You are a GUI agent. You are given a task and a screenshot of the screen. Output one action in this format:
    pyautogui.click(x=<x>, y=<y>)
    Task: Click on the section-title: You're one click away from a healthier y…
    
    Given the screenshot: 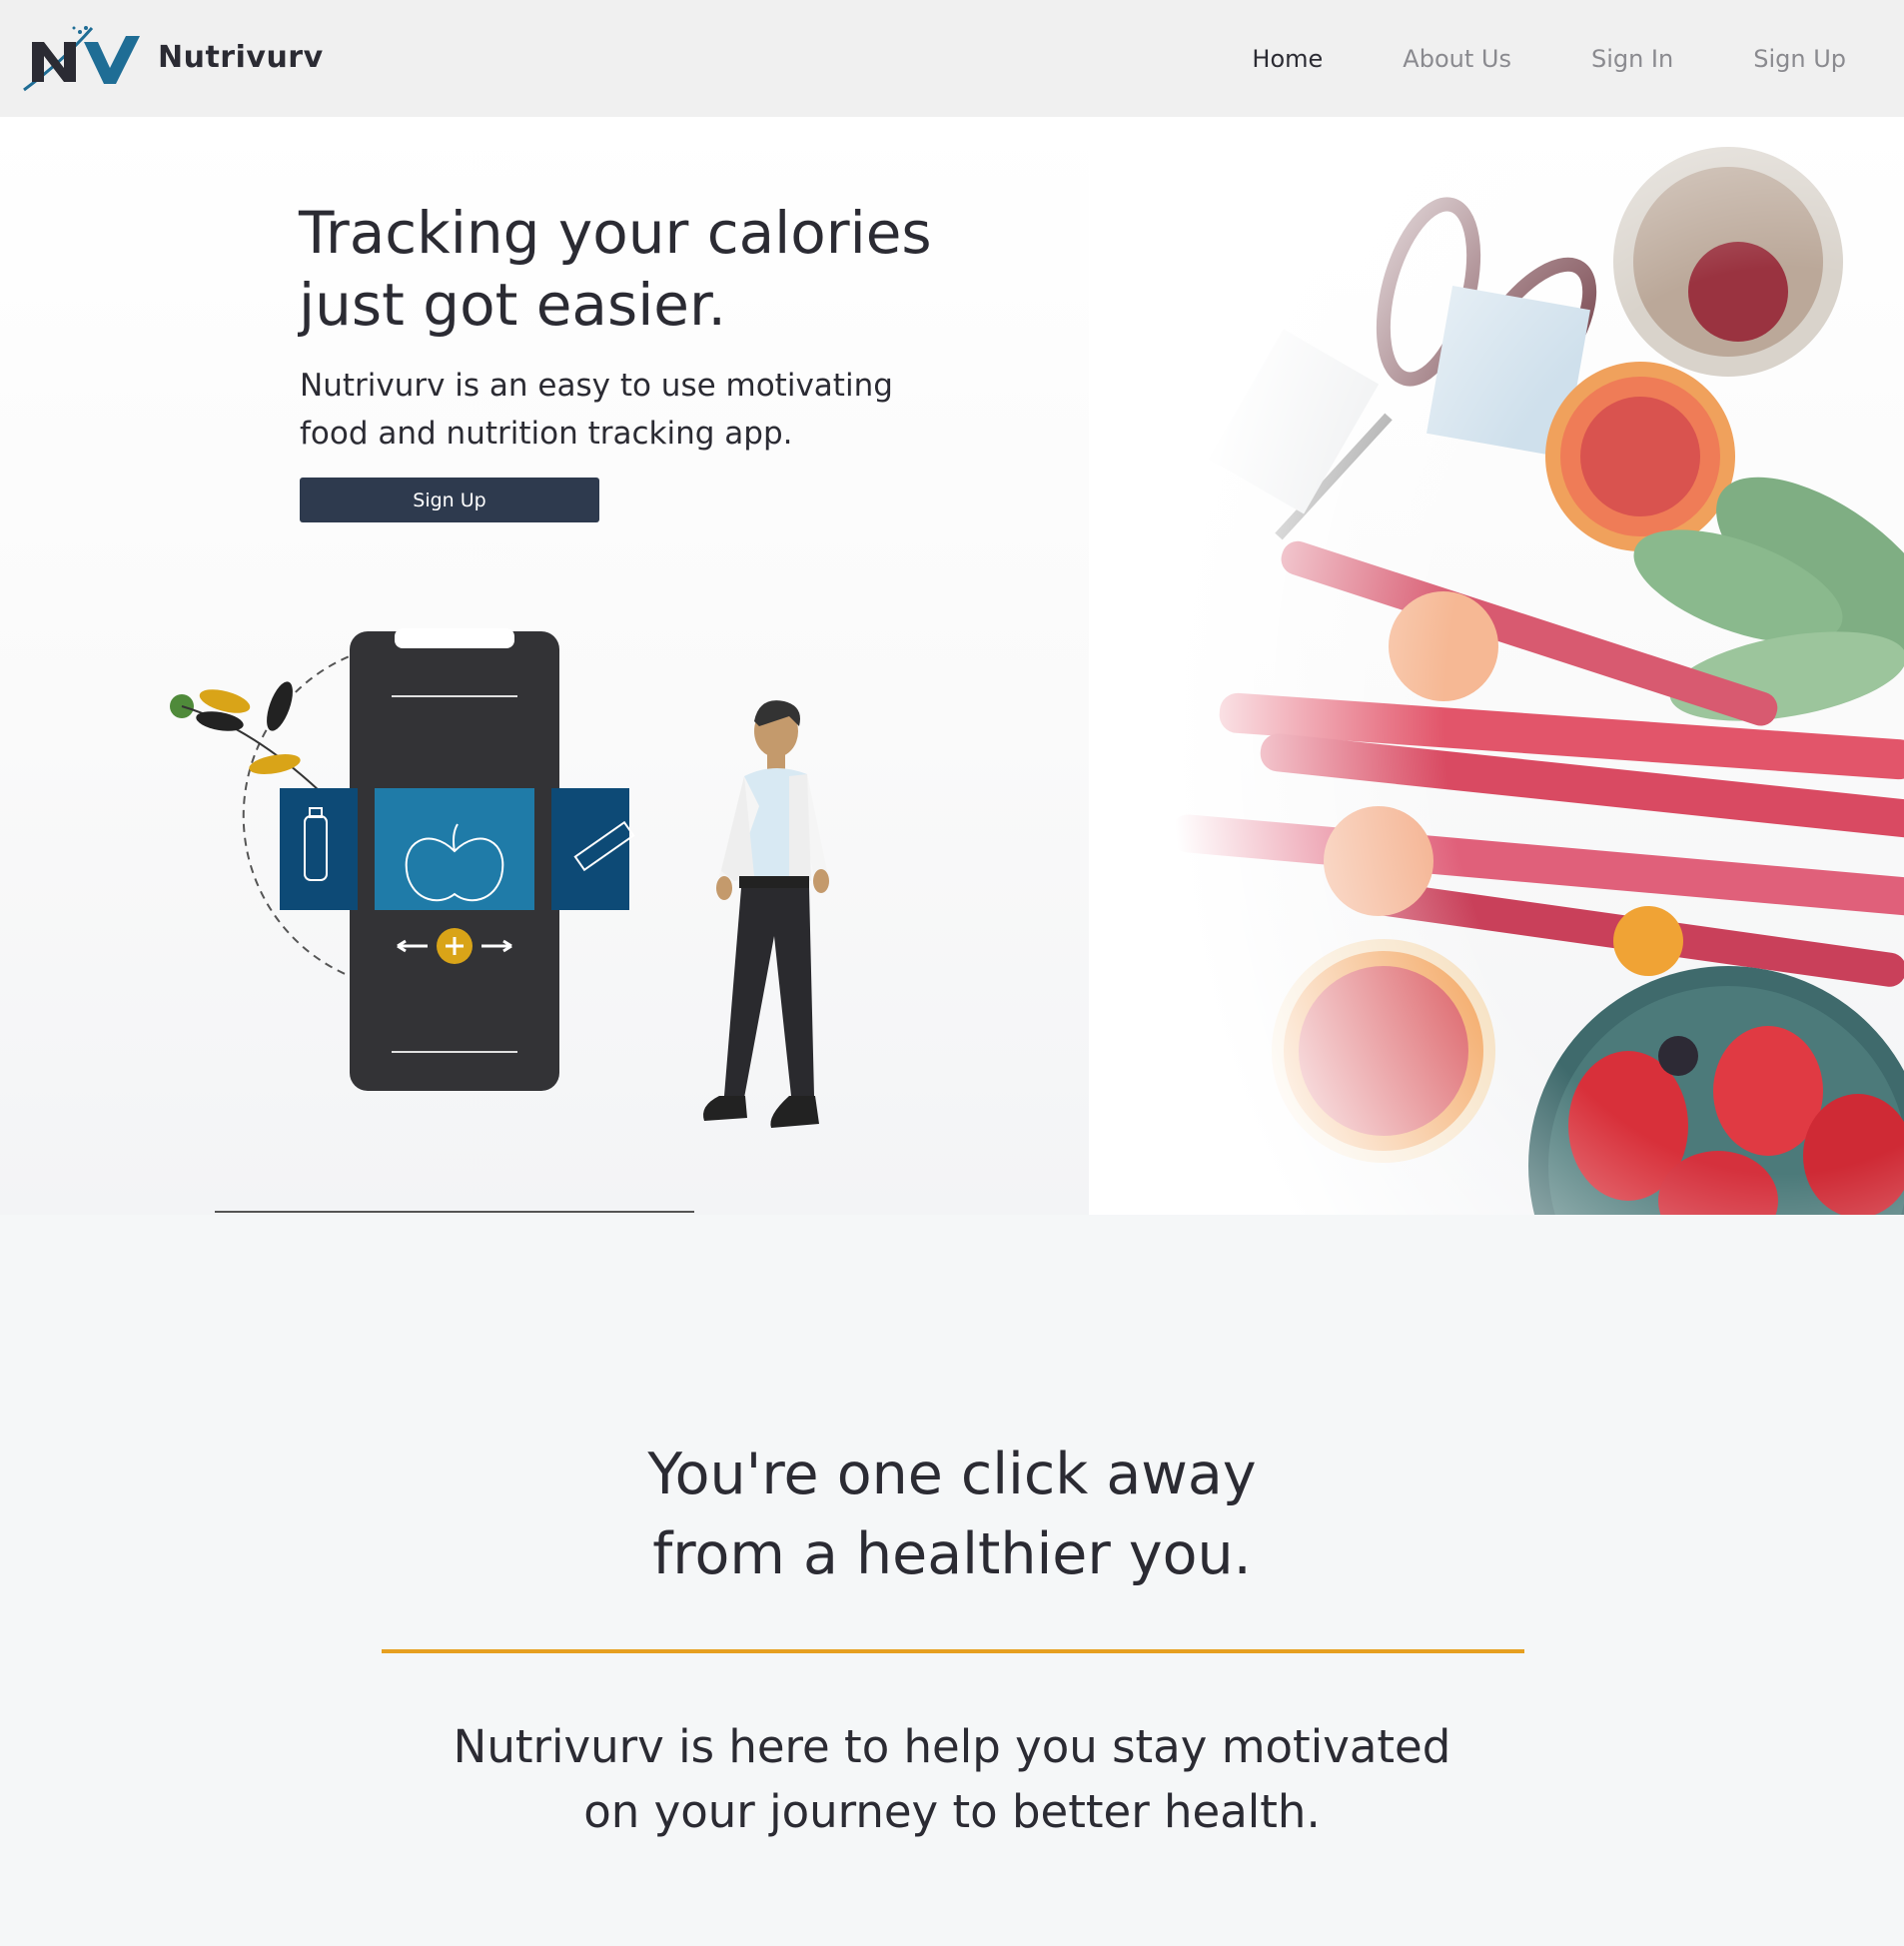 What is the action you would take?
    pyautogui.click(x=952, y=1514)
    